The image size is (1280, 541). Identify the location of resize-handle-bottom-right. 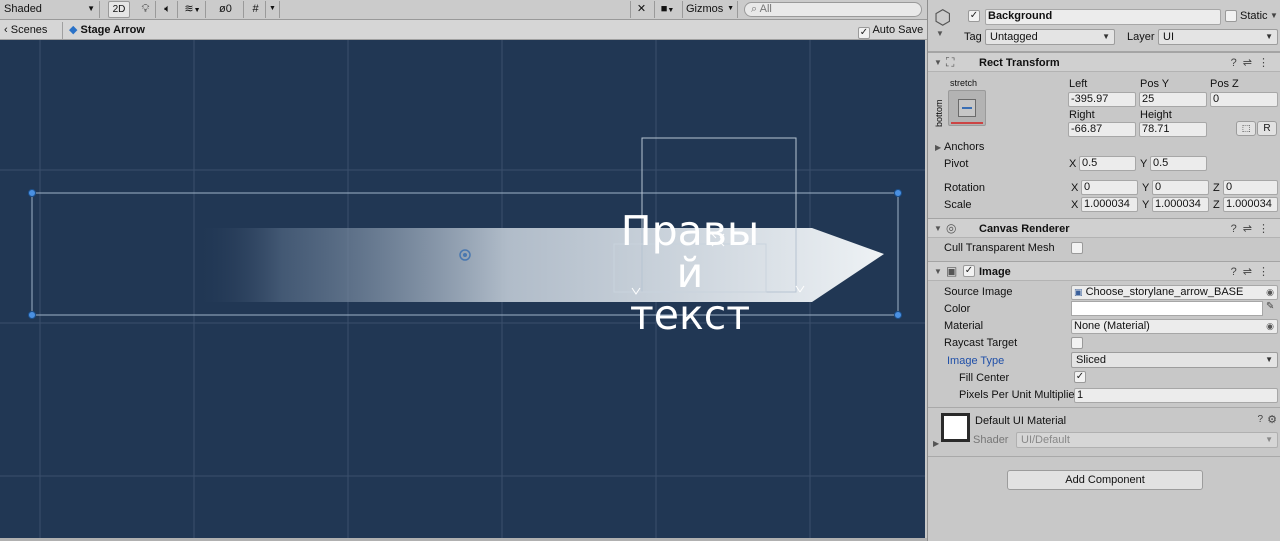
(898, 315).